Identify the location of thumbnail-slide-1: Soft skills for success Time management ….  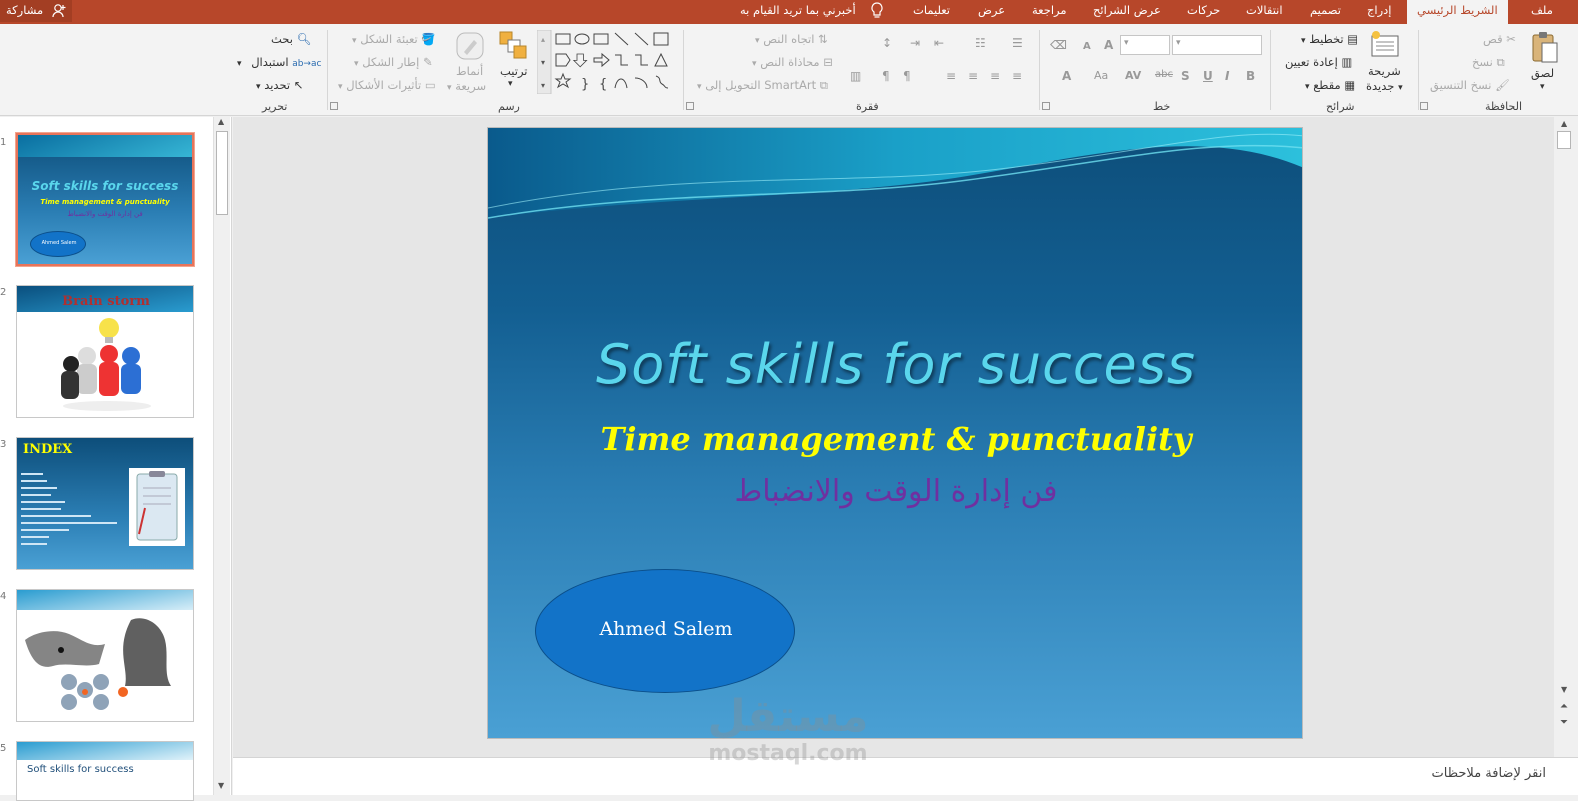
(105, 199).